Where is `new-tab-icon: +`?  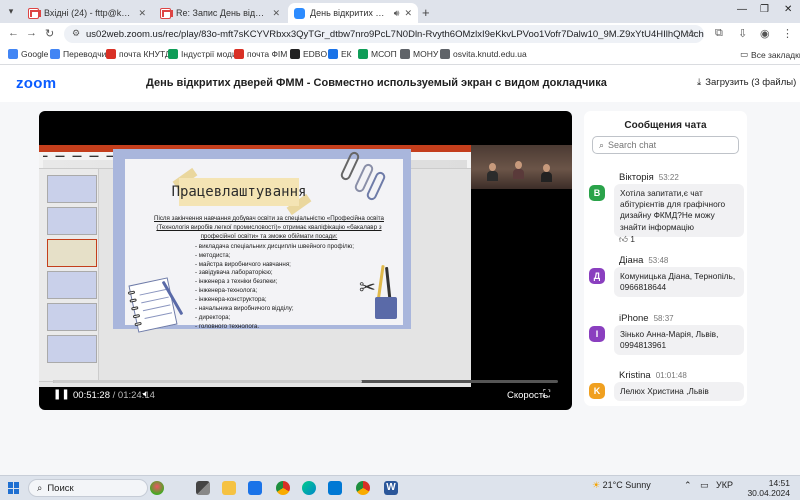 new-tab-icon: + is located at coordinates (426, 12).